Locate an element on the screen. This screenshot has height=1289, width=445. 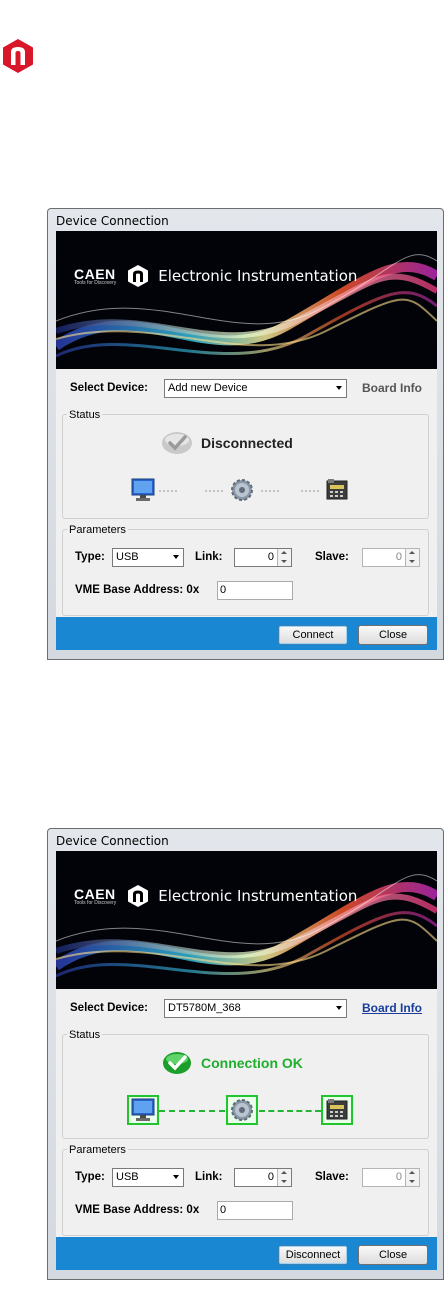
select-device-row: Select Device: DT5780M_368 Board Info is located at coordinates (250, 1009).